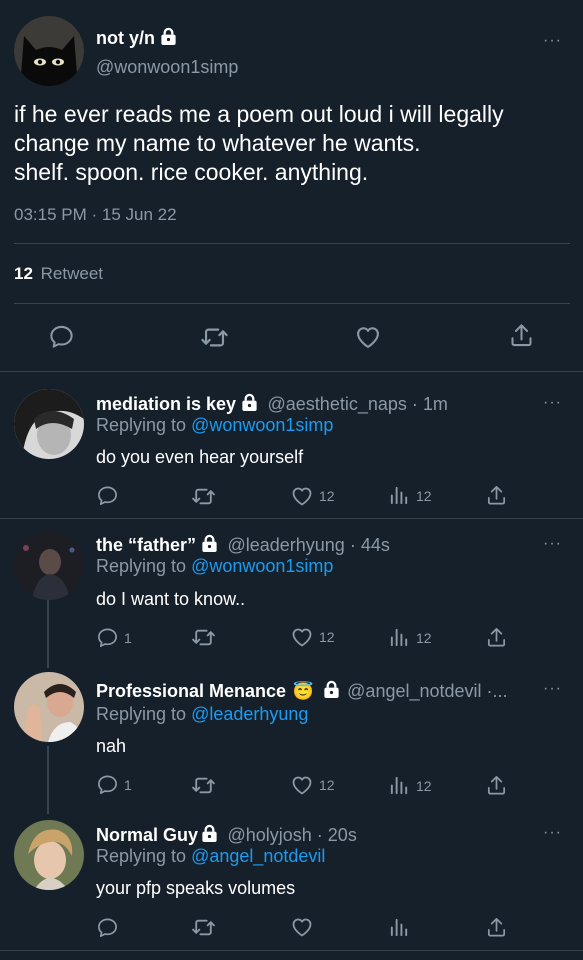  I want to click on author-name: Normal Guy, so click(147, 835).